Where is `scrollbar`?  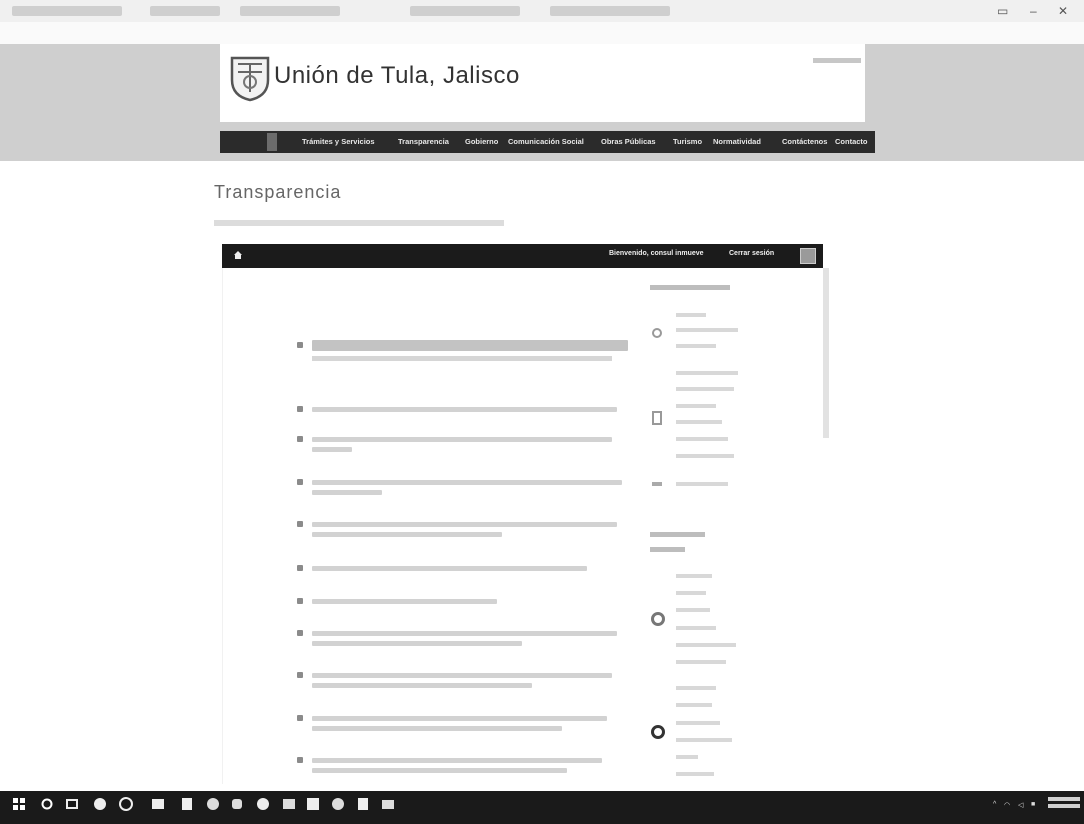
scrollbar is located at coordinates (826, 353).